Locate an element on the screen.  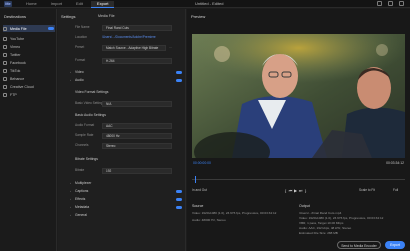
tab-import: Import is located at coordinates (56, 4).